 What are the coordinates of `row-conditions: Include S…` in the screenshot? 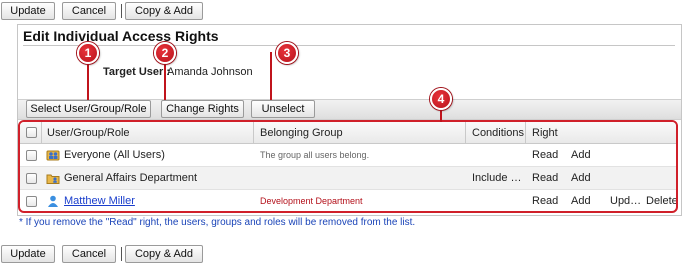 It's located at (498, 178).